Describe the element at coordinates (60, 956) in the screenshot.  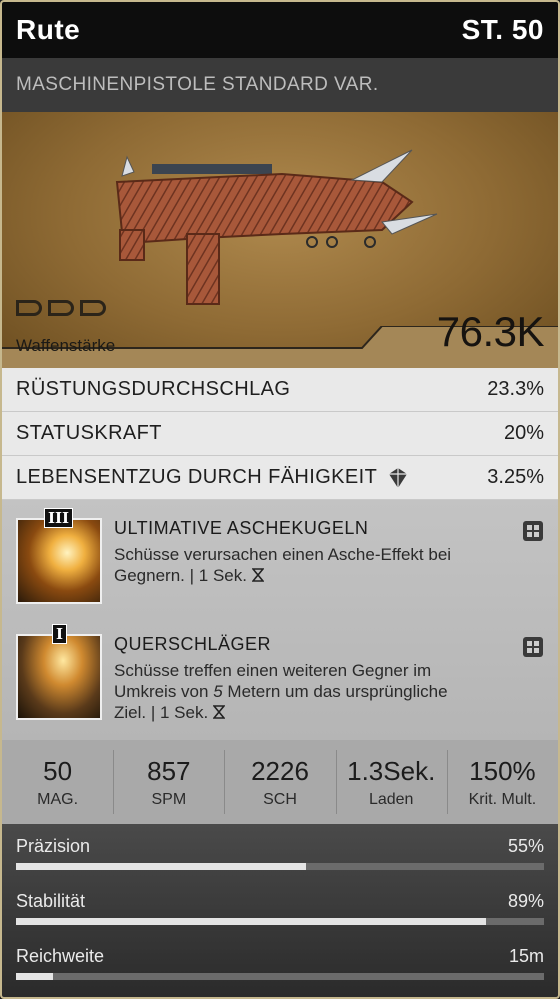
I see `bar-label: Reichweite` at that location.